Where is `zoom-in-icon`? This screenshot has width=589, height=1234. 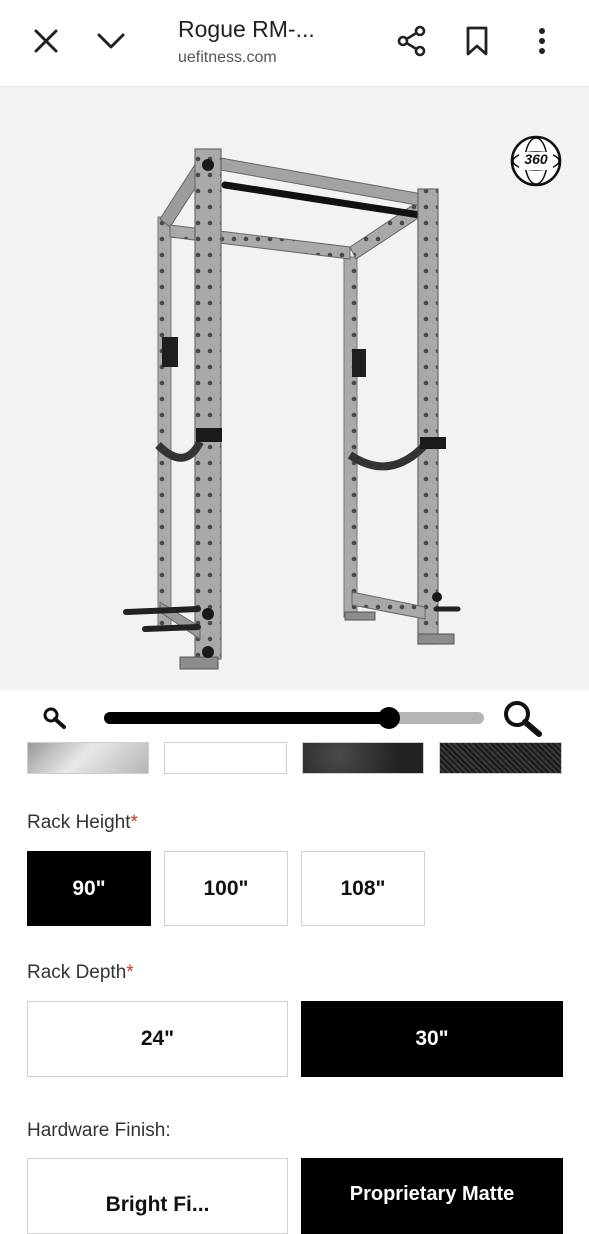 zoom-in-icon is located at coordinates (523, 719).